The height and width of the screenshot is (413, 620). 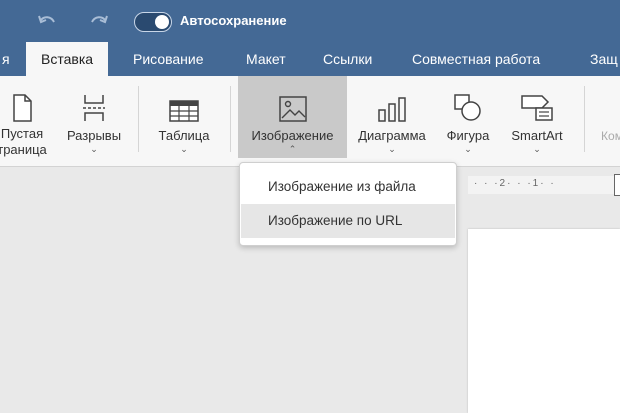 What do you see at coordinates (67, 59) in the screenshot?
I see `tab-insert: Вставка` at bounding box center [67, 59].